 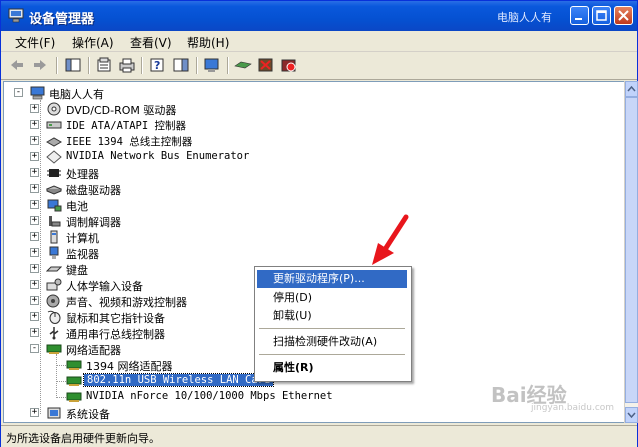 What do you see at coordinates (332, 298) in the screenshot?
I see `ctx-disable: 停用(D)` at bounding box center [332, 298].